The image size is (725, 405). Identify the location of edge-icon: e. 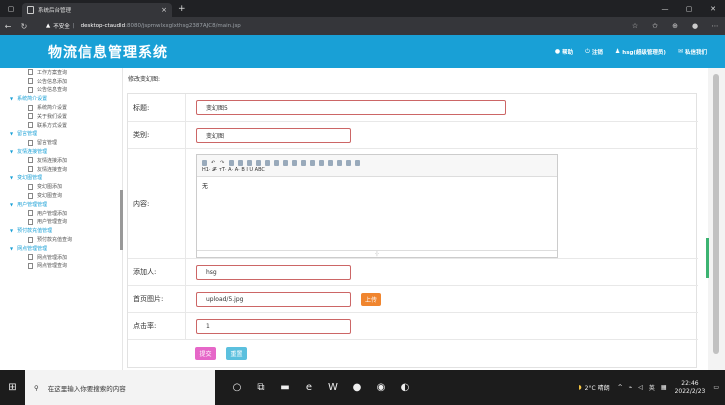
(309, 387).